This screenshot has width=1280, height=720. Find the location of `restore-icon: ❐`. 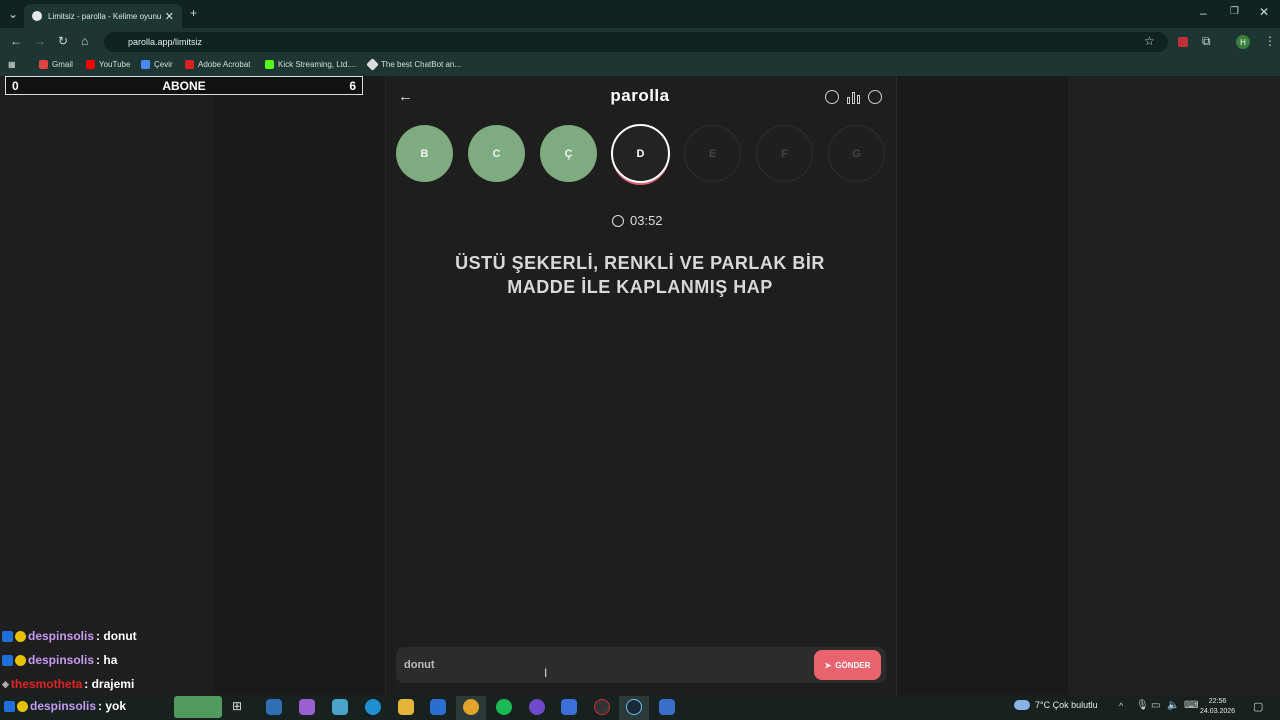

restore-icon: ❐ is located at coordinates (1234, 11).